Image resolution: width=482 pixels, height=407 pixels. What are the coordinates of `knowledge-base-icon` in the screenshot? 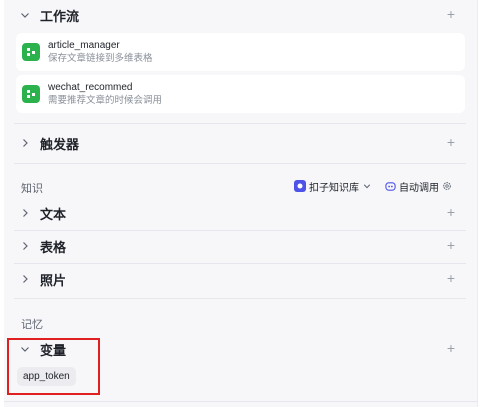 It's located at (300, 186).